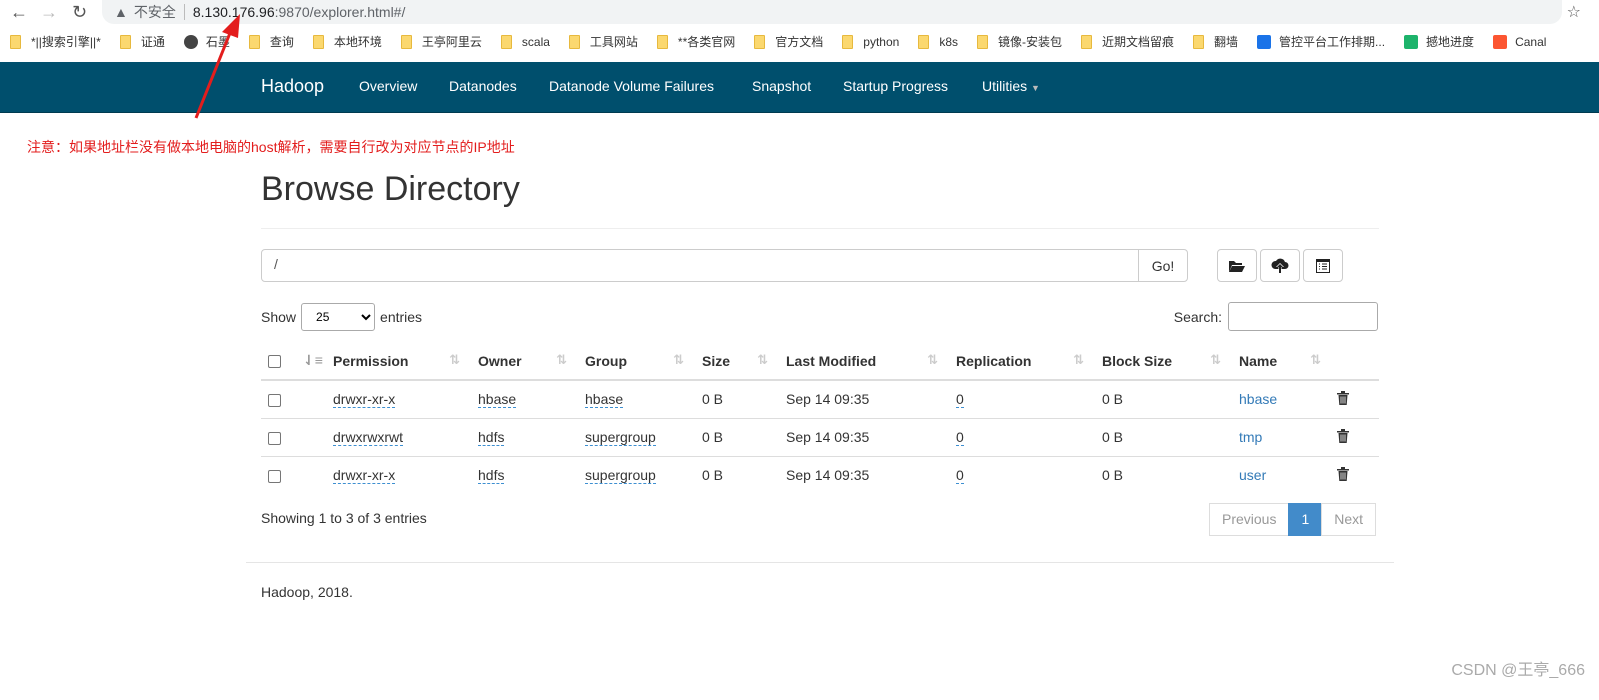 The width and height of the screenshot is (1599, 700). I want to click on bookmark-label: **各类官网, so click(706, 42).